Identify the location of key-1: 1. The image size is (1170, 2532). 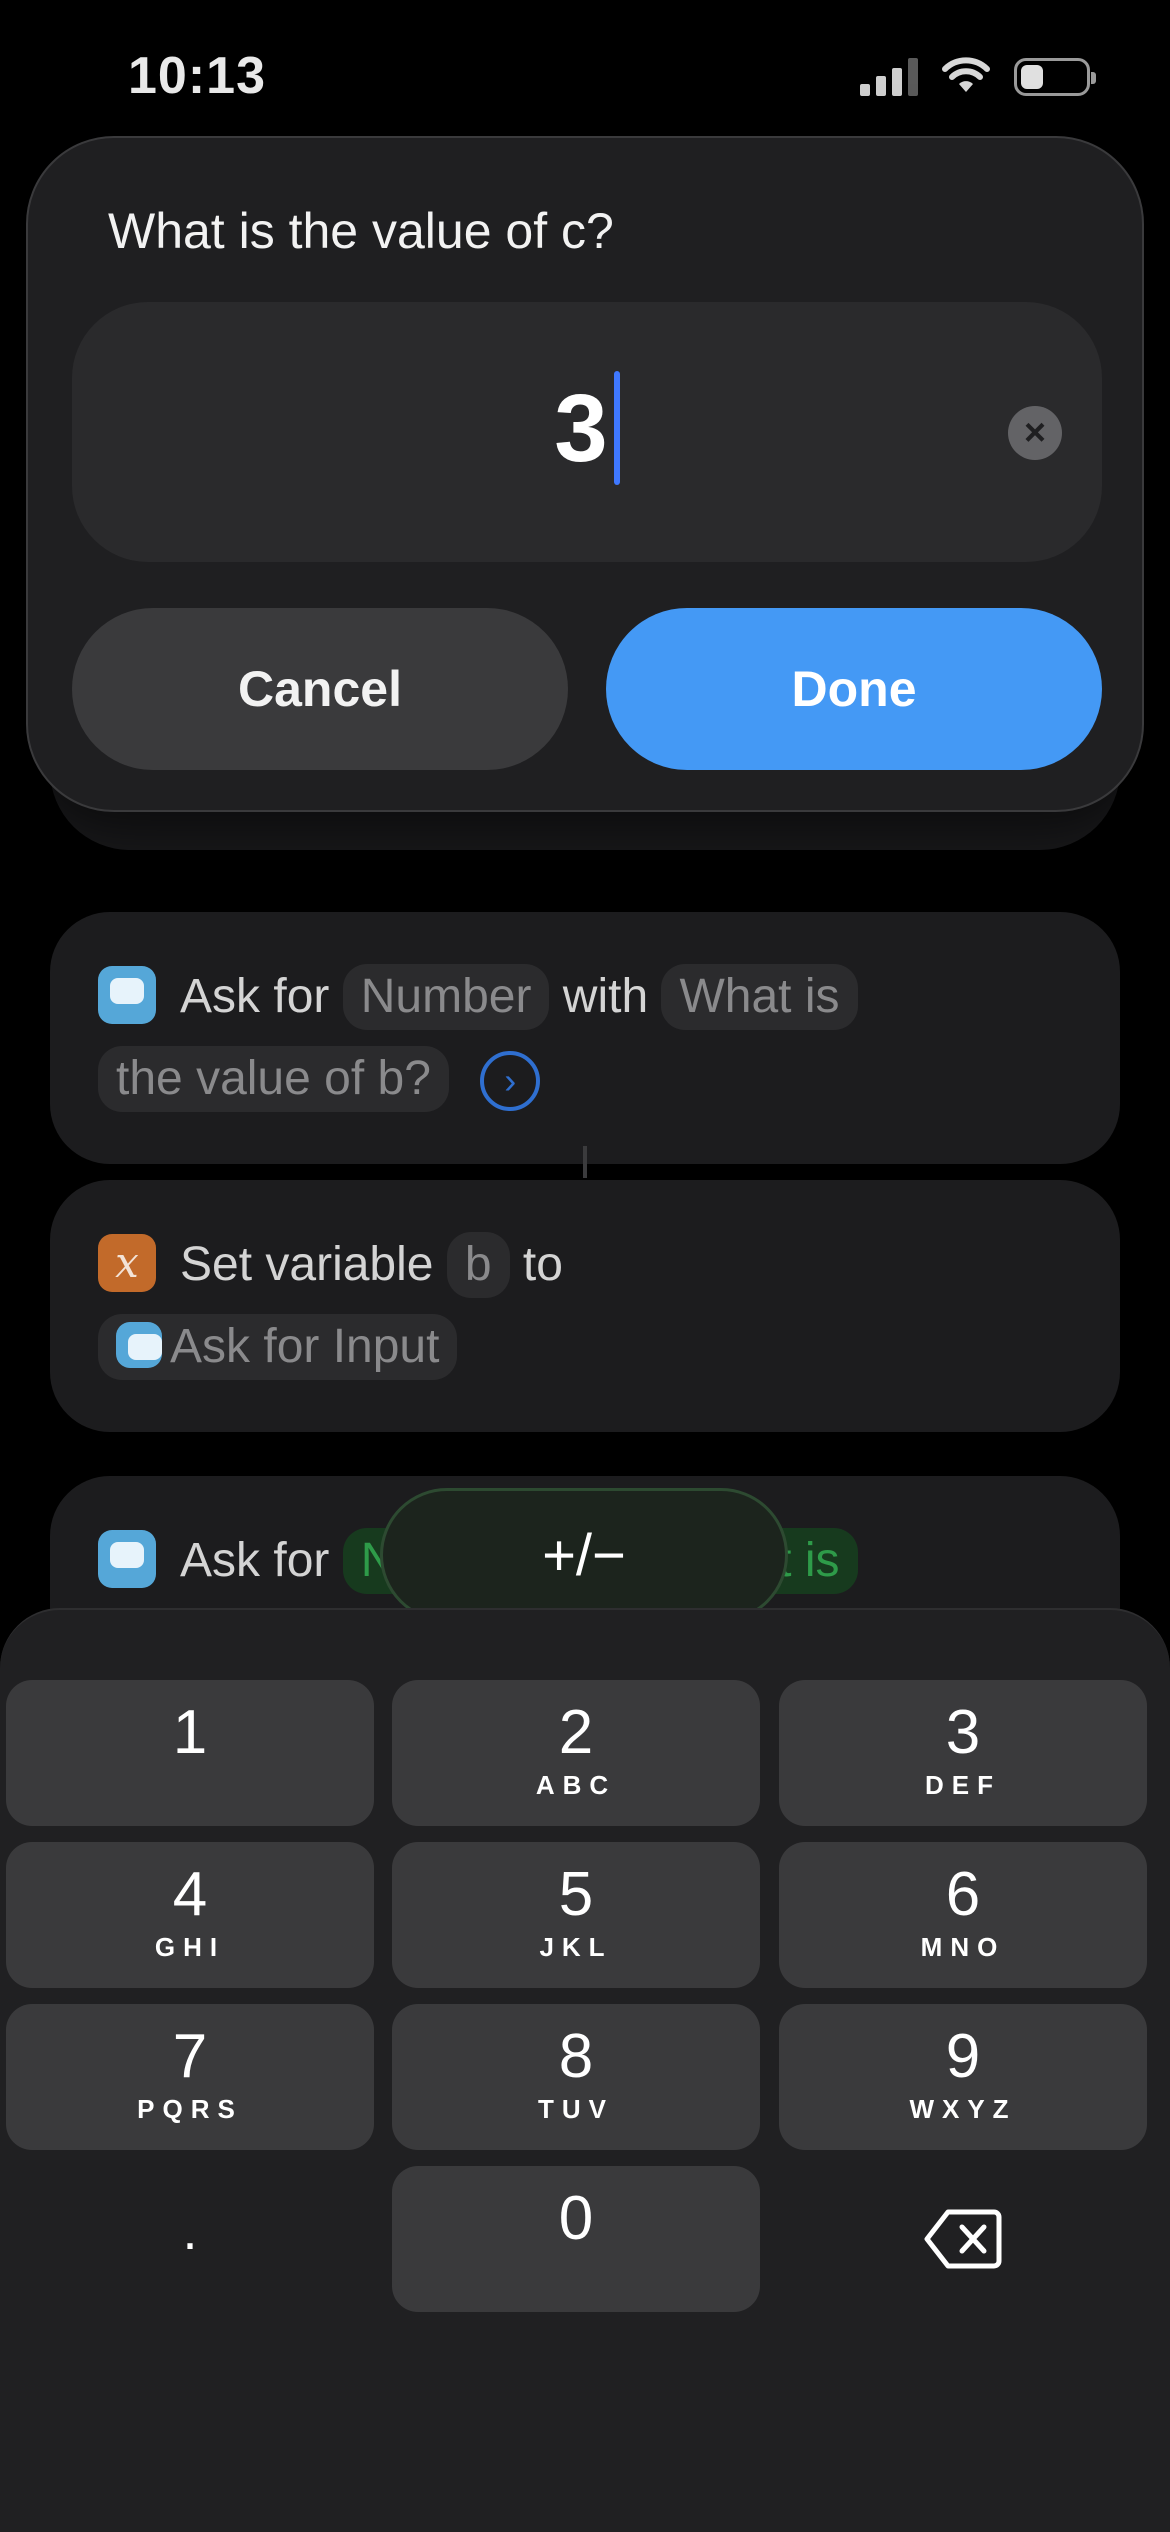
(190, 1753).